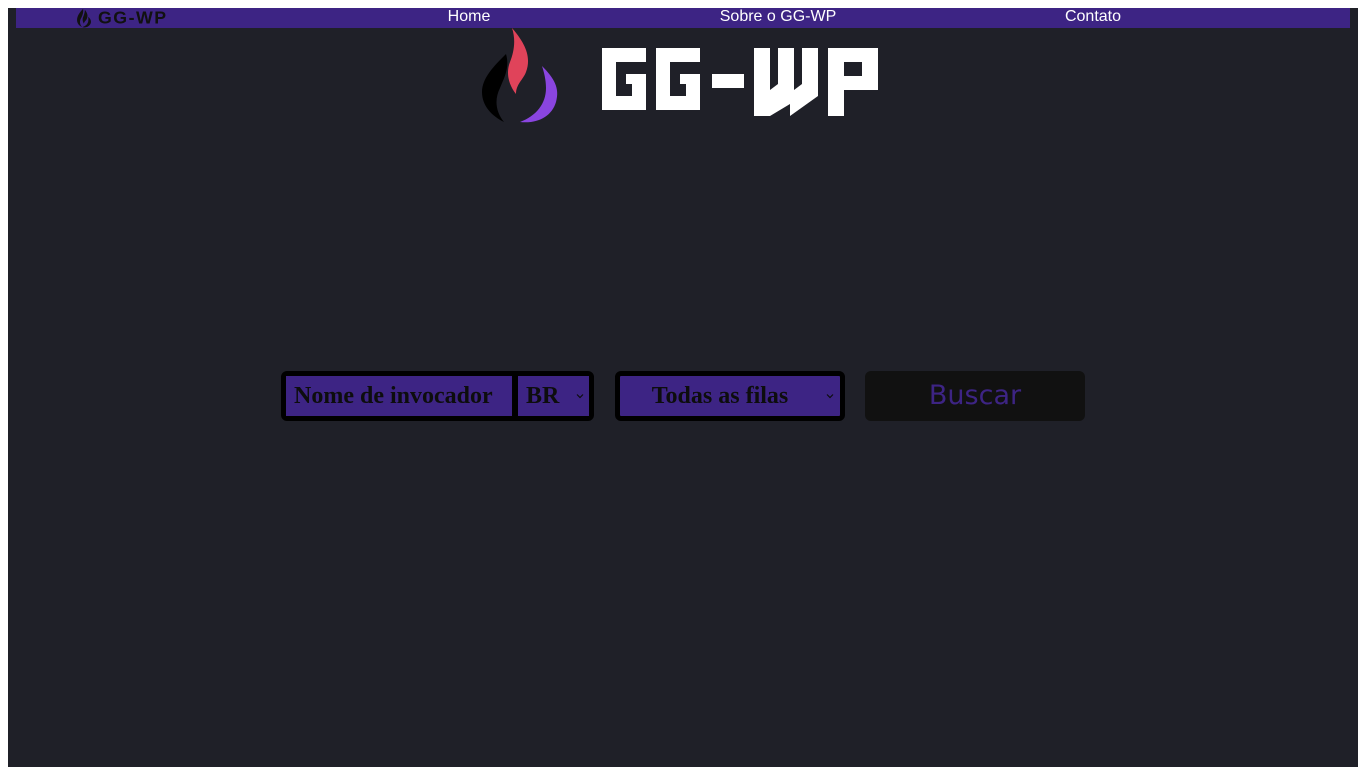  What do you see at coordinates (1093, 18) in the screenshot?
I see `nav-link-contact: Contato` at bounding box center [1093, 18].